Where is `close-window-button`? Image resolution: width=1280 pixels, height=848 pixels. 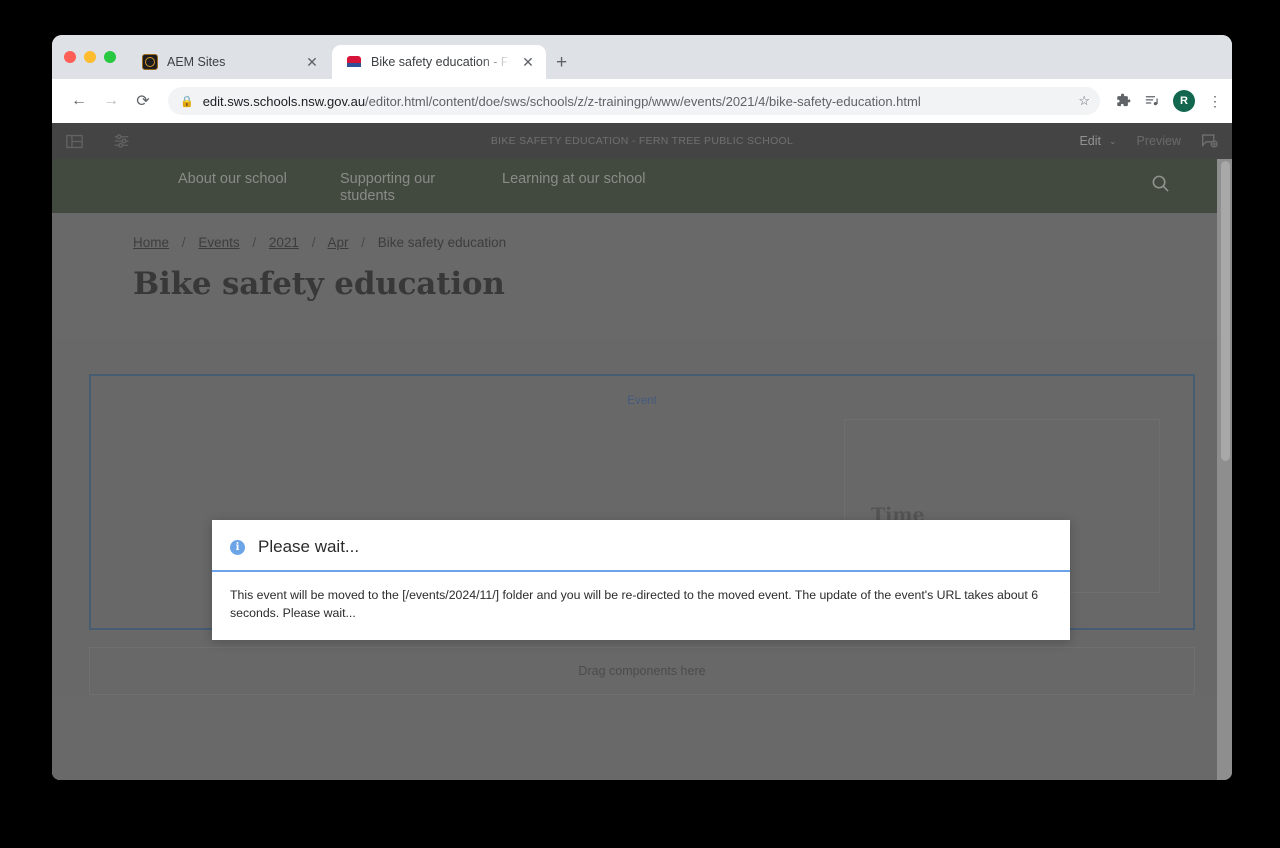 close-window-button is located at coordinates (70, 57).